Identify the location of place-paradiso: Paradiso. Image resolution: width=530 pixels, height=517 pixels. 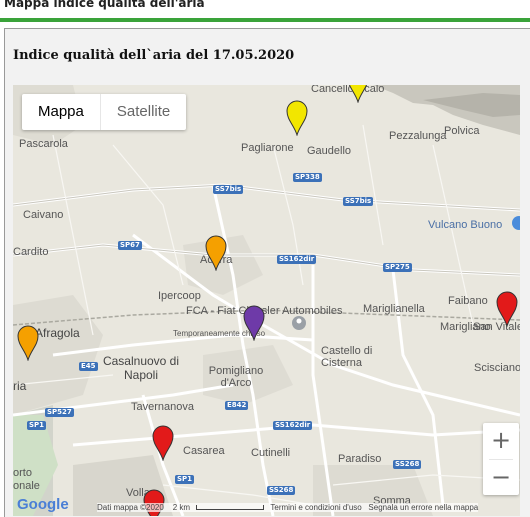
(360, 459).